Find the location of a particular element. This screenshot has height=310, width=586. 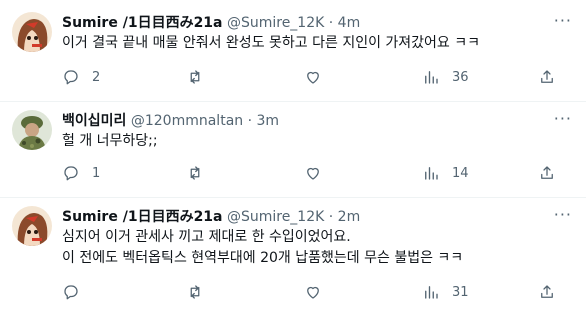

tweet-line: 헐 개 너무하당;; is located at coordinates (110, 141).